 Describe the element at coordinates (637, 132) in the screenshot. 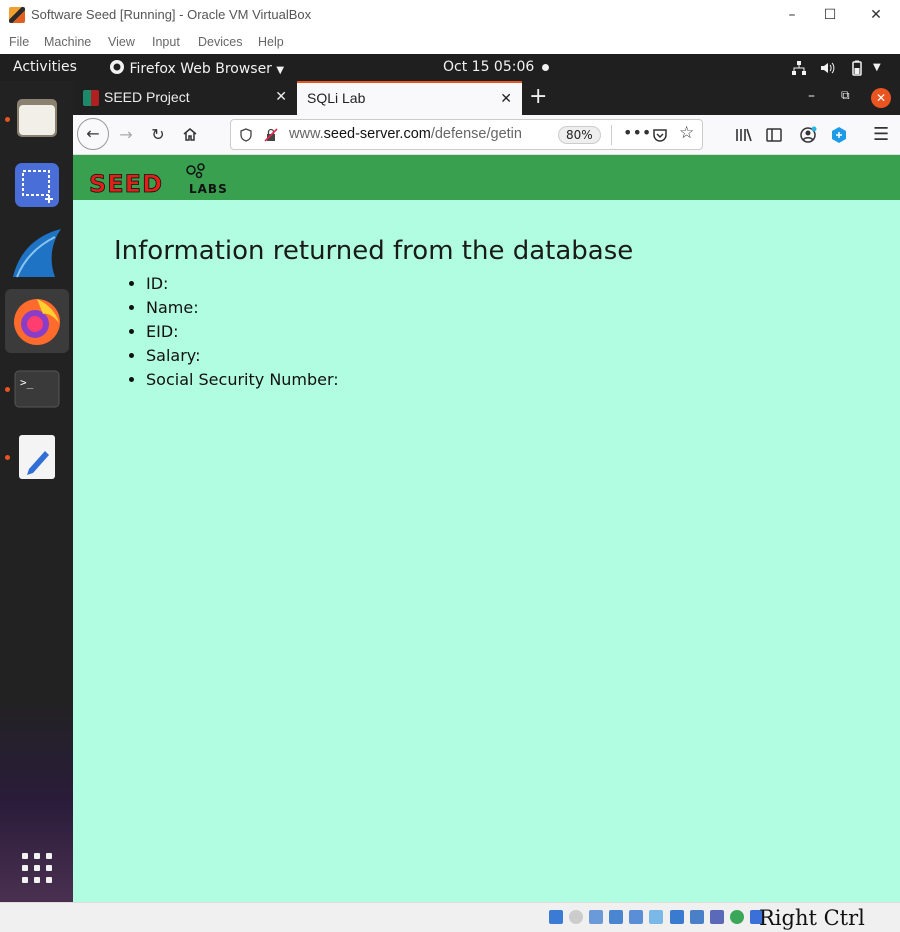

I see `page-actions-icon: •••` at that location.